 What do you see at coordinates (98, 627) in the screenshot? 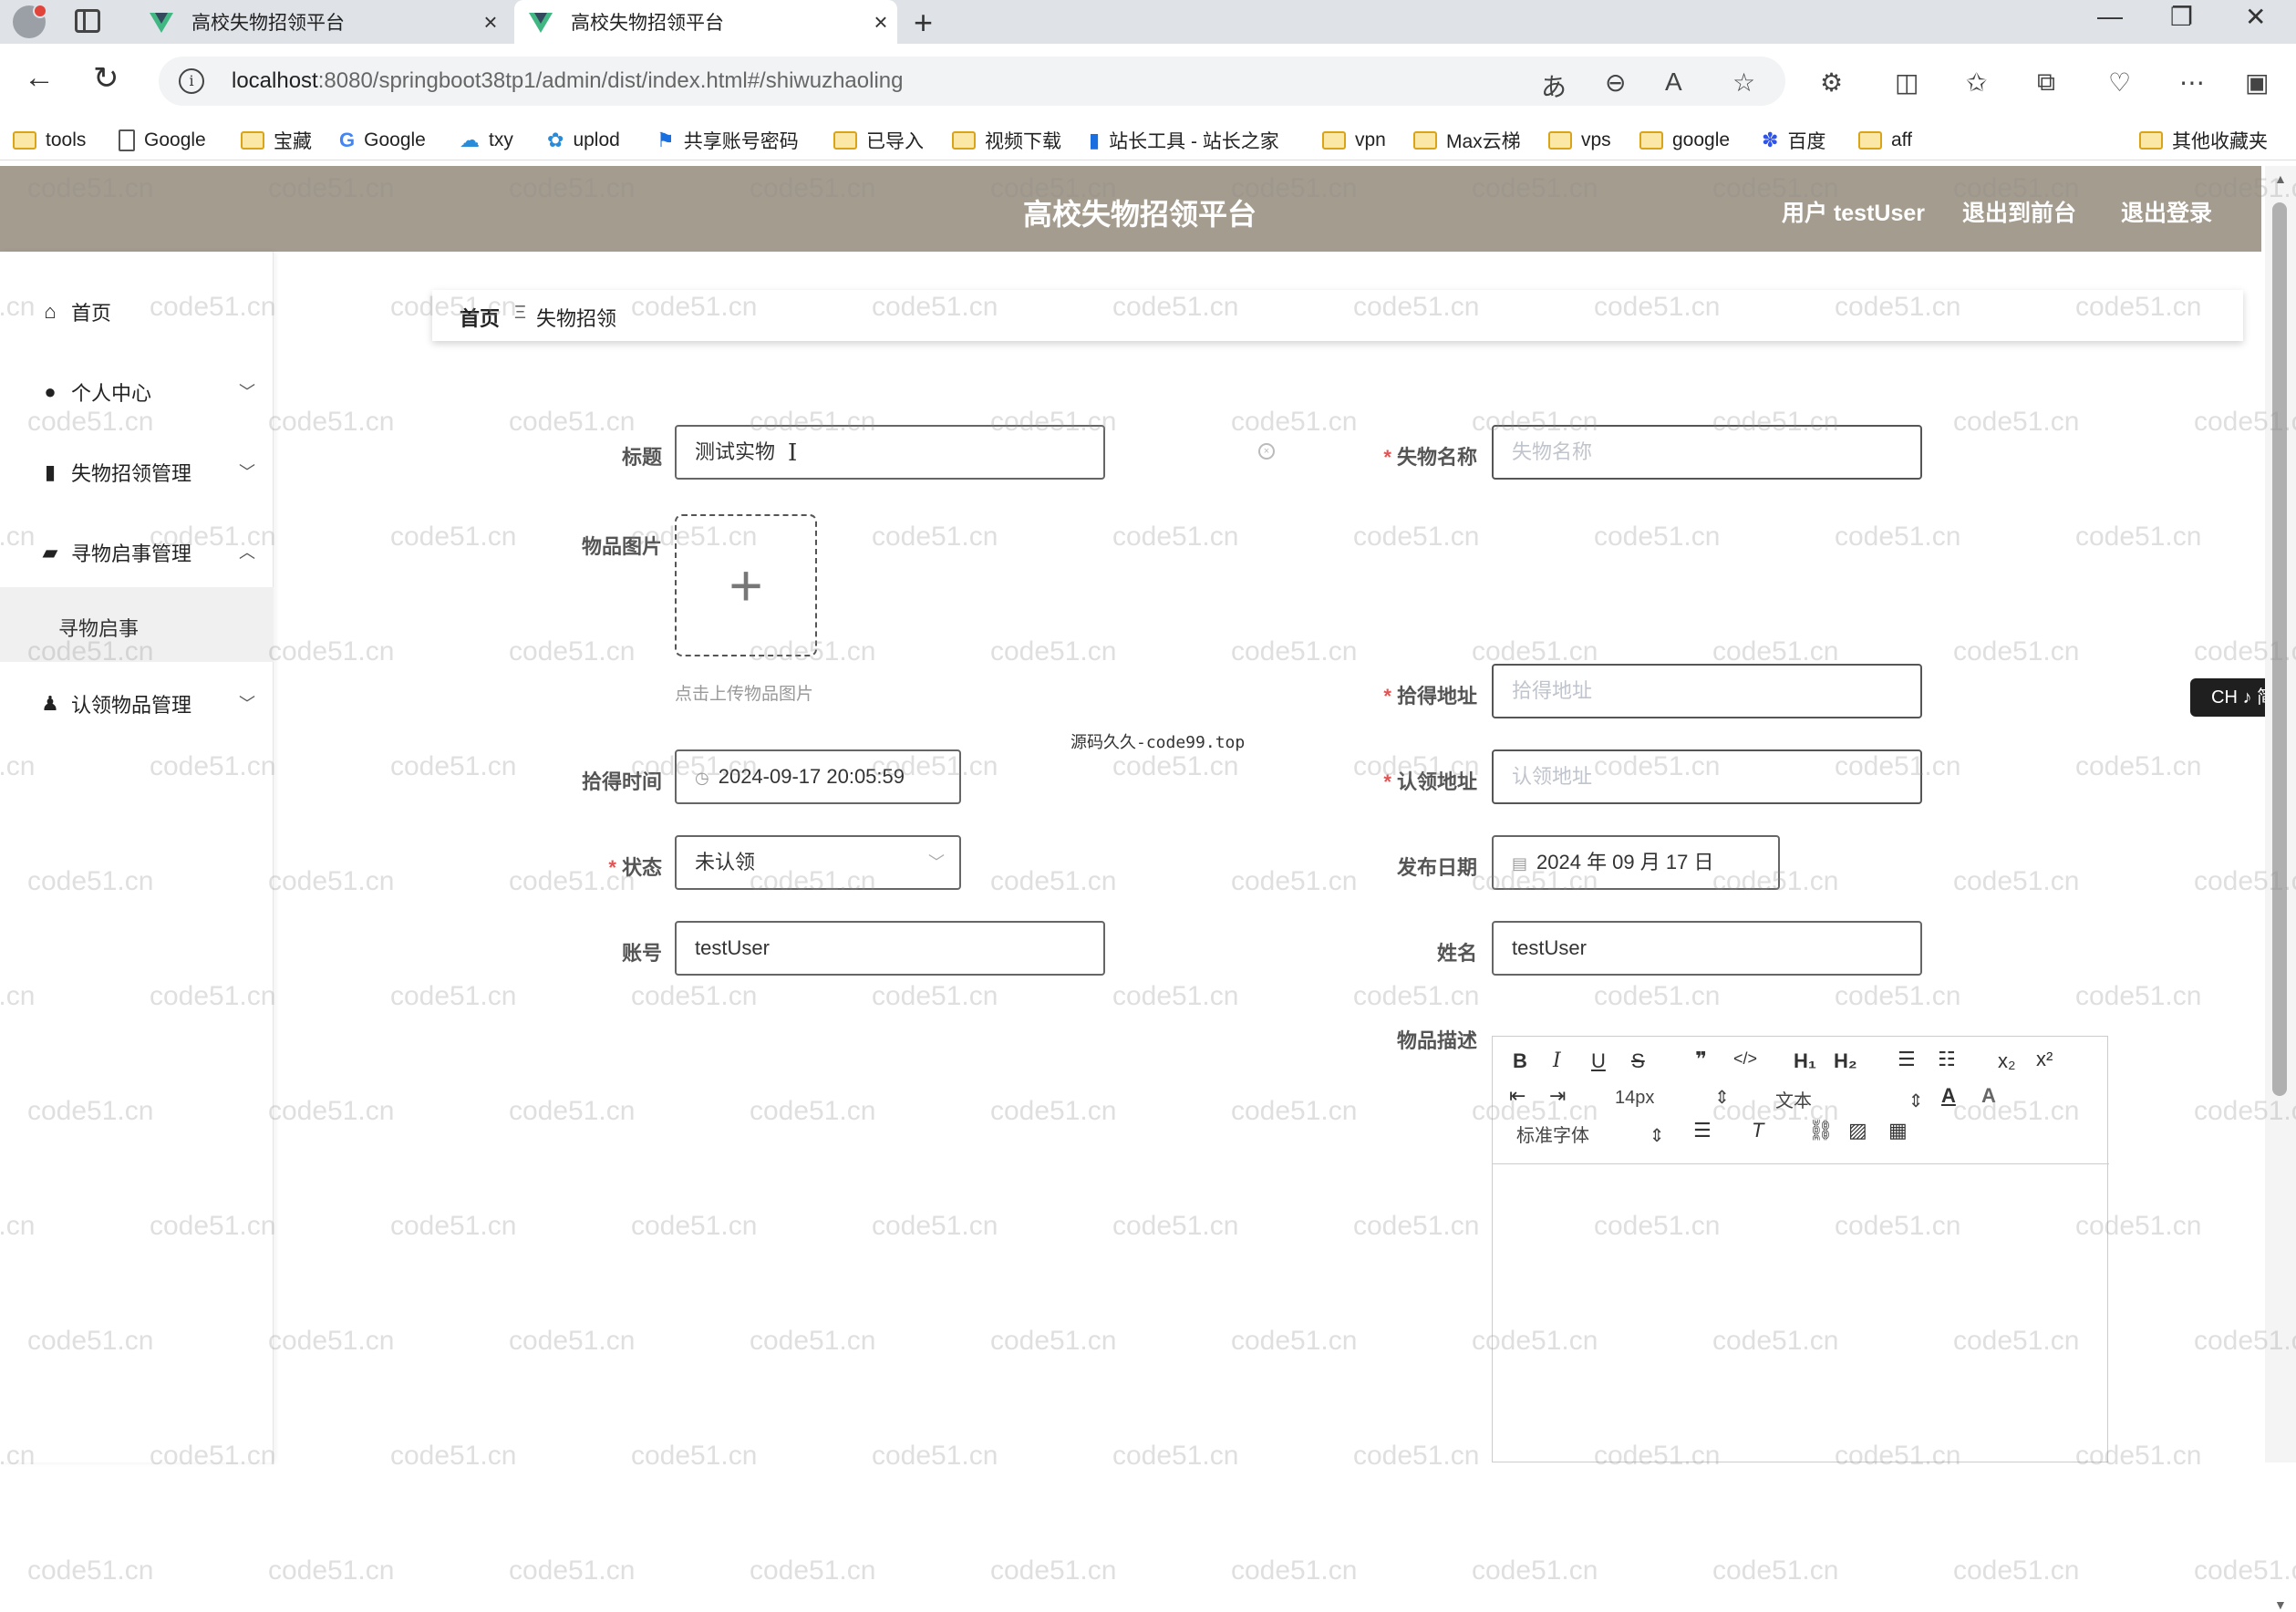
I see `submenu-item-search-notice: 寻物启事` at bounding box center [98, 627].